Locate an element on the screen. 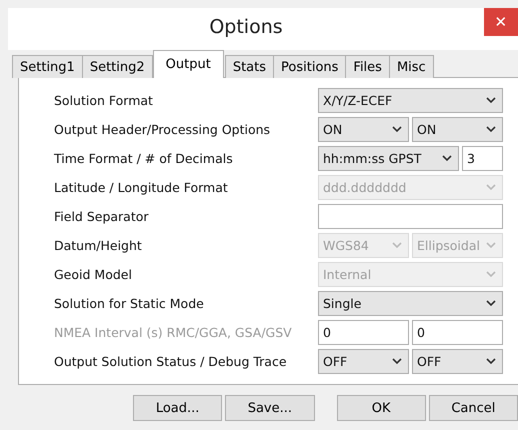 Image resolution: width=518 pixels, height=430 pixels. tab: Files is located at coordinates (367, 66).